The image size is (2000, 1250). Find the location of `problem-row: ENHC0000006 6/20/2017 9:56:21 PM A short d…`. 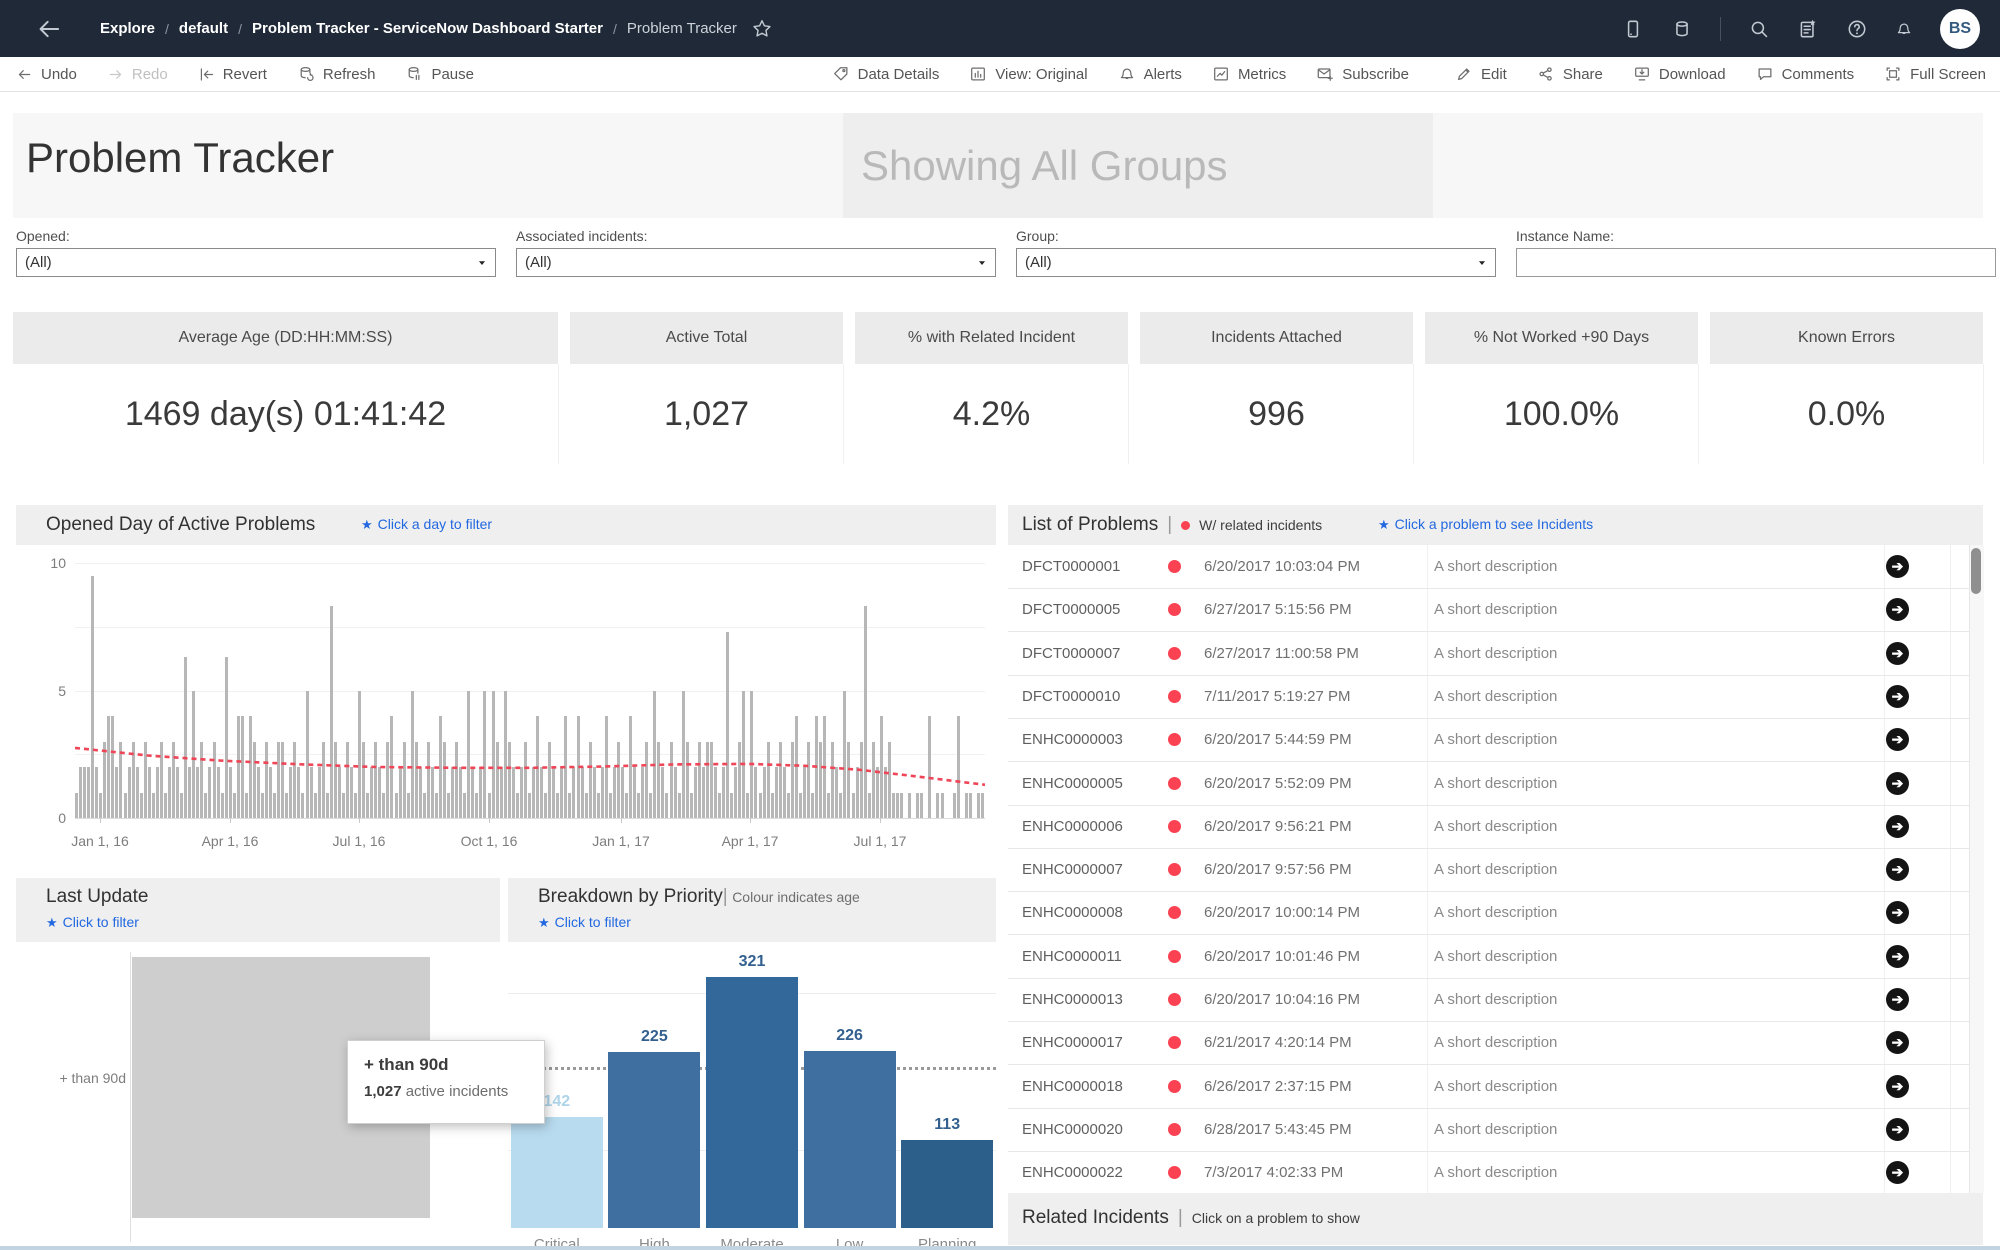

problem-row: ENHC0000006 6/20/2017 9:56:21 PM A short d… is located at coordinates (1495, 827).